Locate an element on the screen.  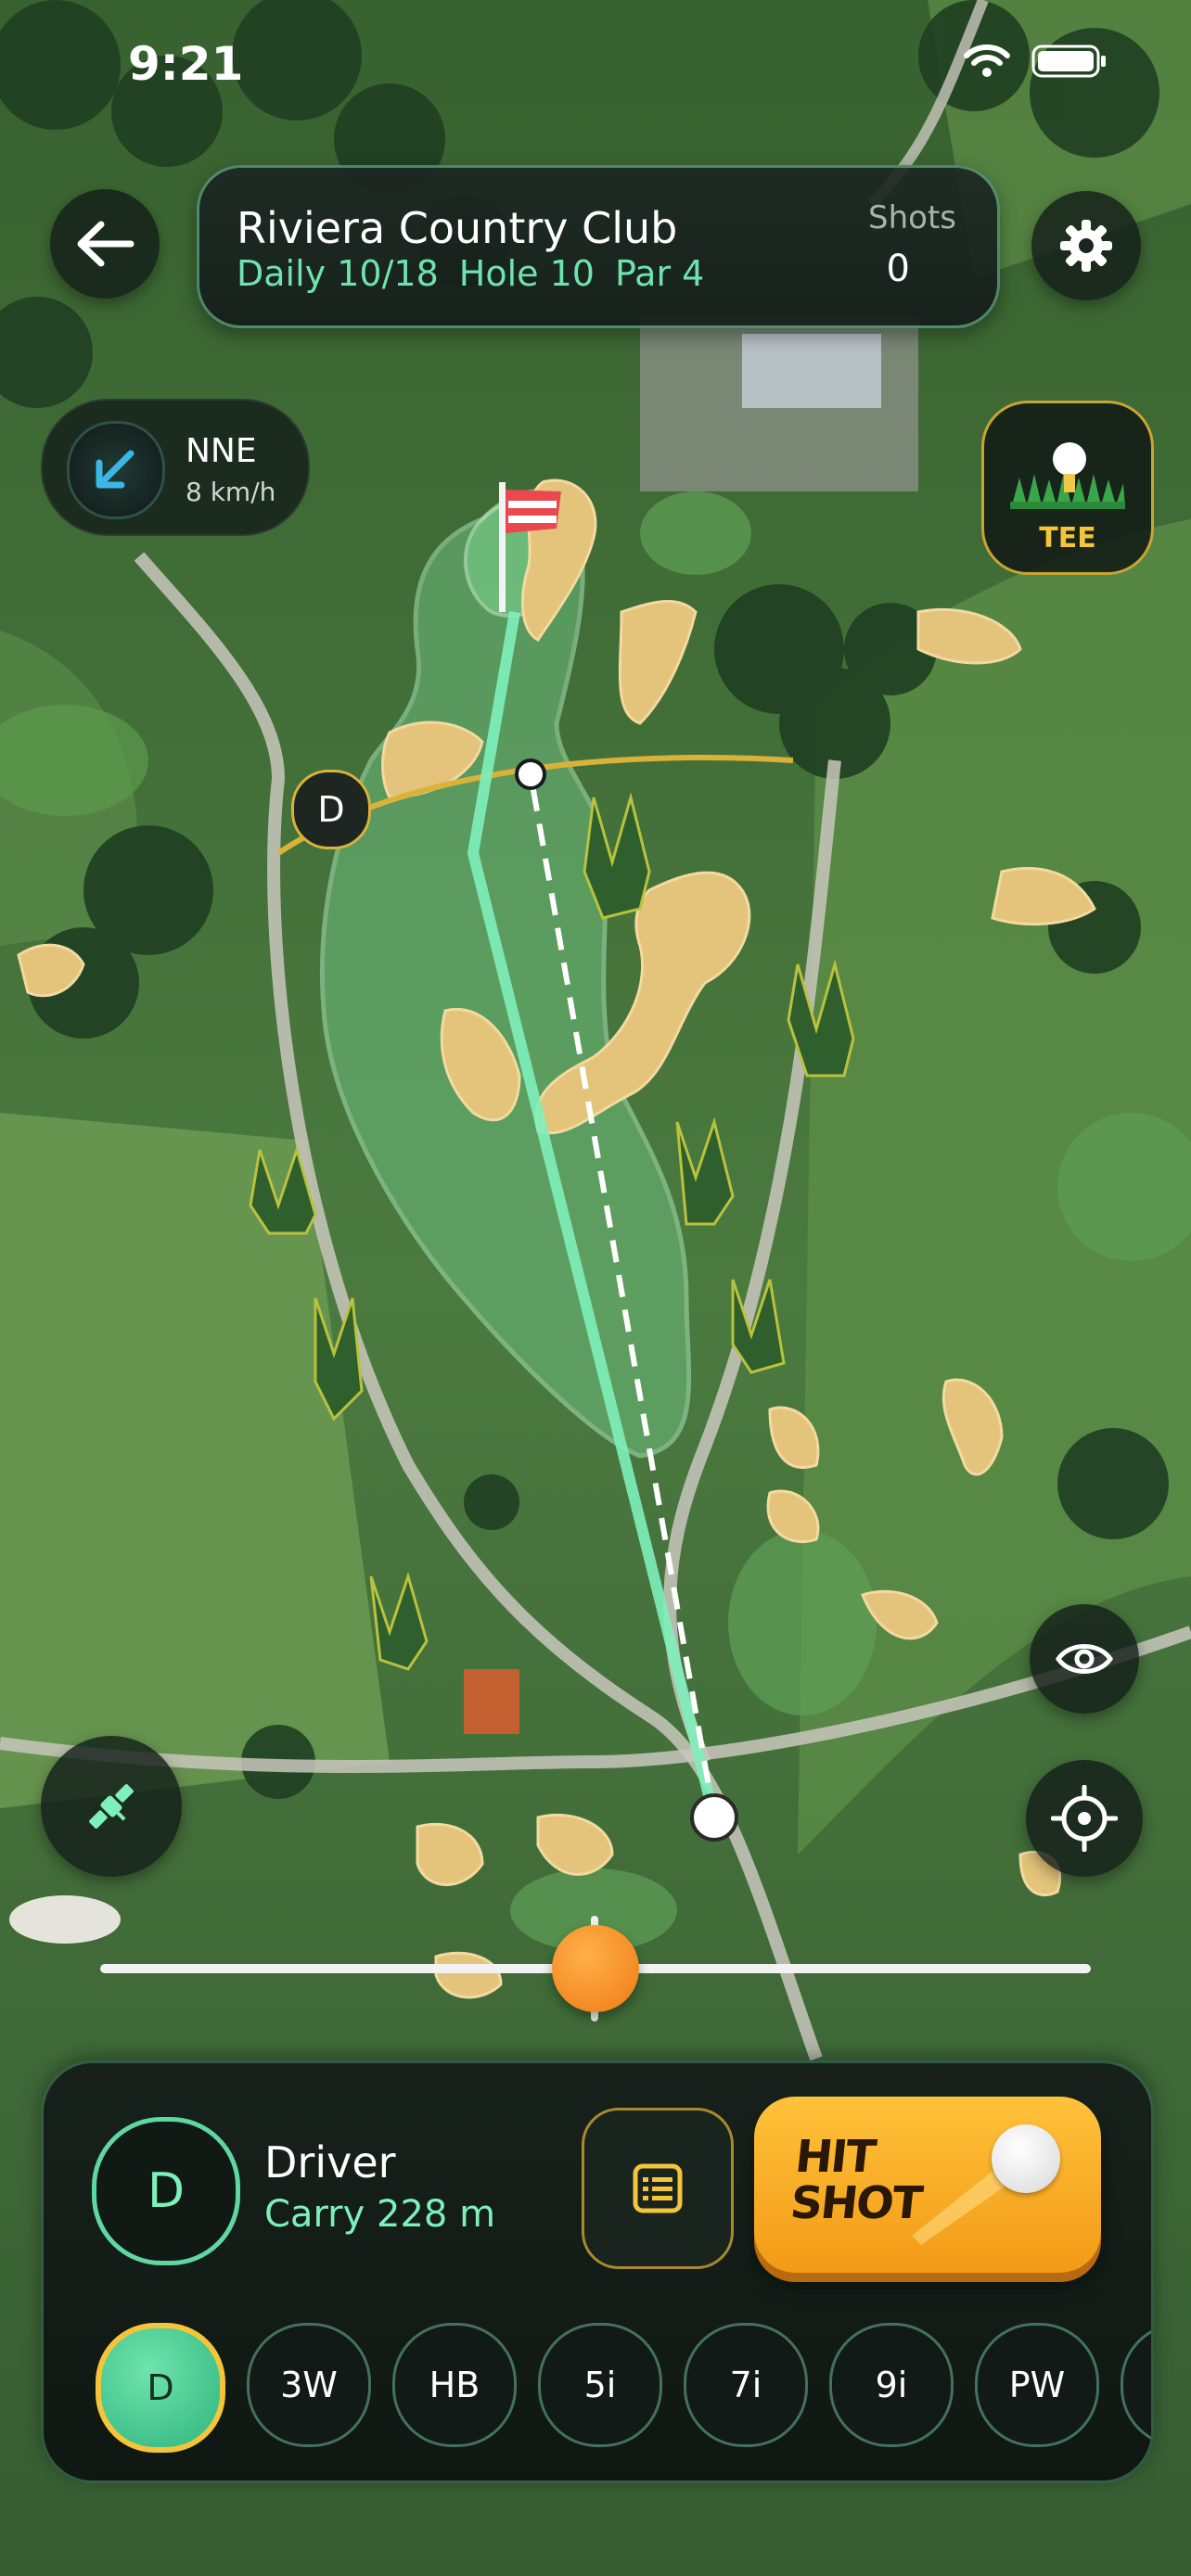
hit-shot-button: HIT SHOT is located at coordinates (927, 2185).